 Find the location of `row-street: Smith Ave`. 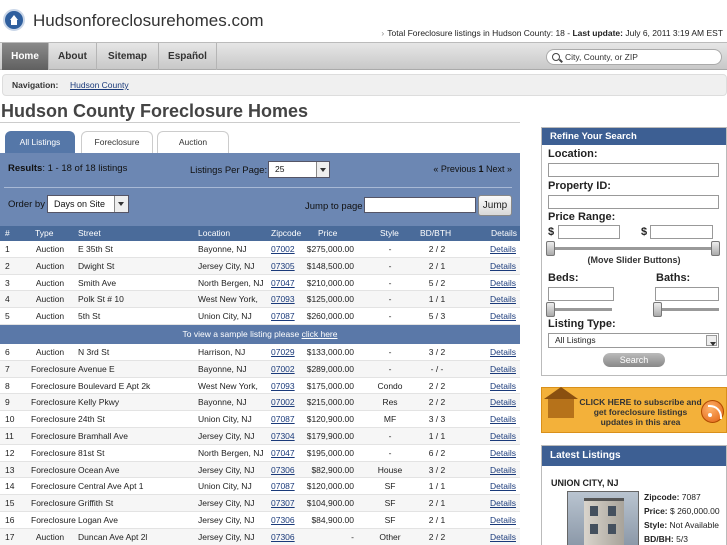

row-street: Smith Ave is located at coordinates (97, 282).